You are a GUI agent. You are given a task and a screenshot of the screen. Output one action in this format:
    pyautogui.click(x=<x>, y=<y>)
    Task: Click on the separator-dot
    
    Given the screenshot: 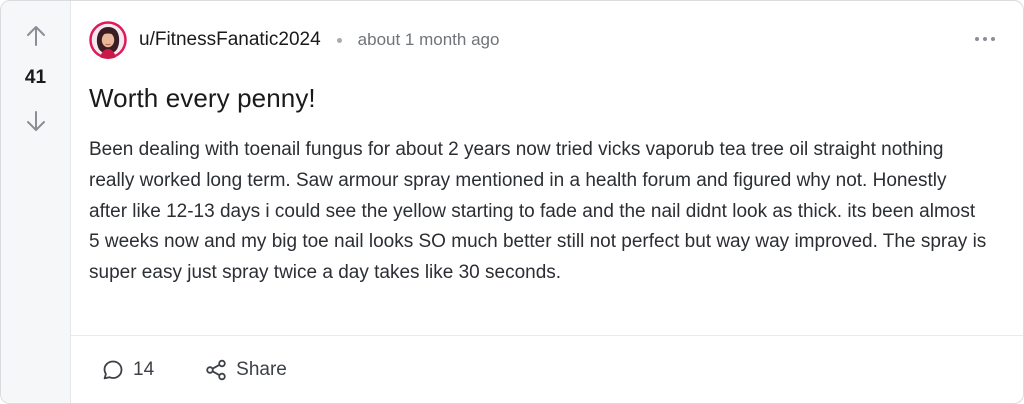 What is the action you would take?
    pyautogui.click(x=339, y=40)
    